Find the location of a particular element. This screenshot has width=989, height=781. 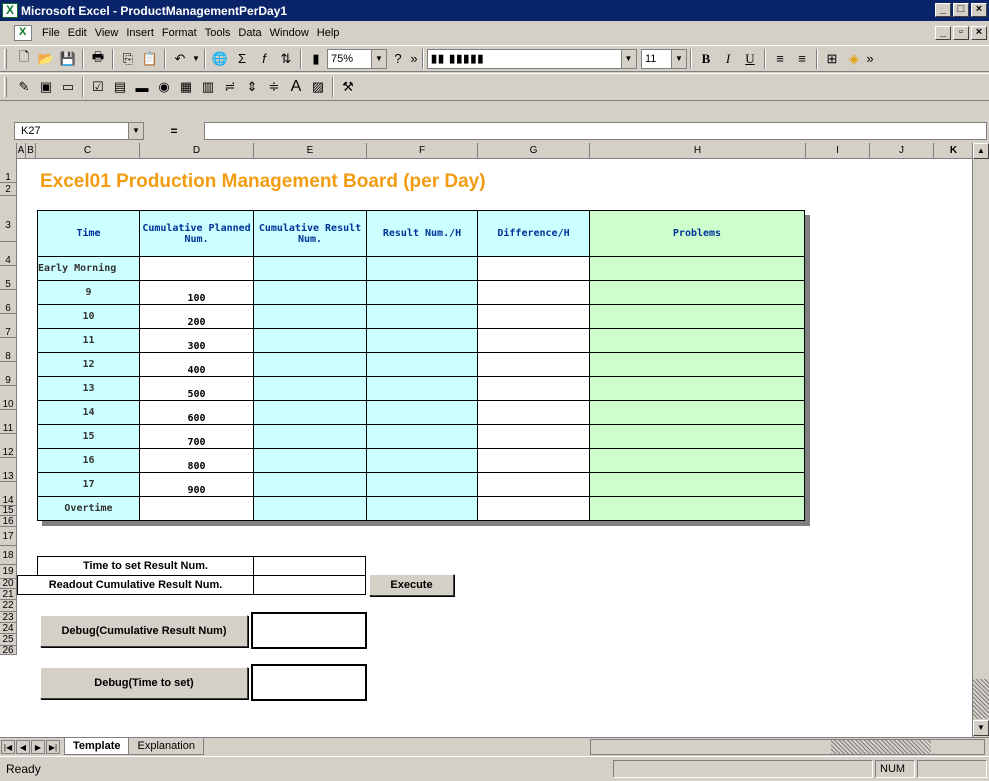

menu-format: Format is located at coordinates (179, 33).